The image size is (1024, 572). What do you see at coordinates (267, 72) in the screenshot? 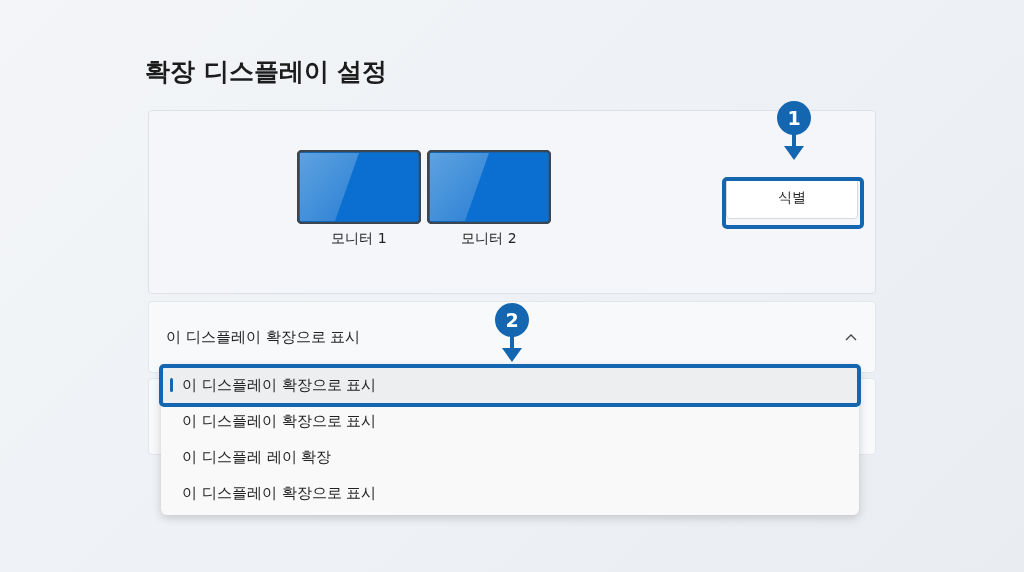
I see `page-title: 확장 디스플레이 설정` at bounding box center [267, 72].